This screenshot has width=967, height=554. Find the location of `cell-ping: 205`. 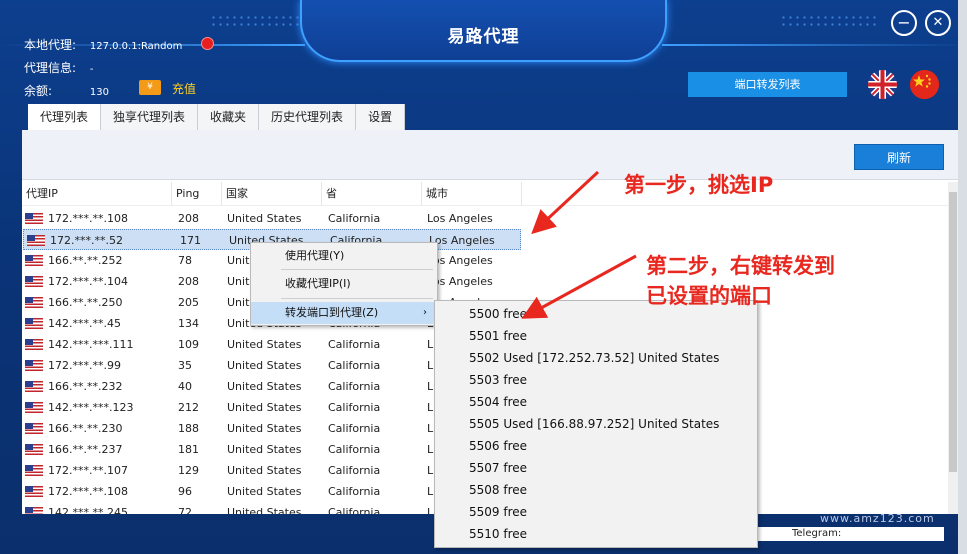

cell-ping: 205 is located at coordinates (188, 302).